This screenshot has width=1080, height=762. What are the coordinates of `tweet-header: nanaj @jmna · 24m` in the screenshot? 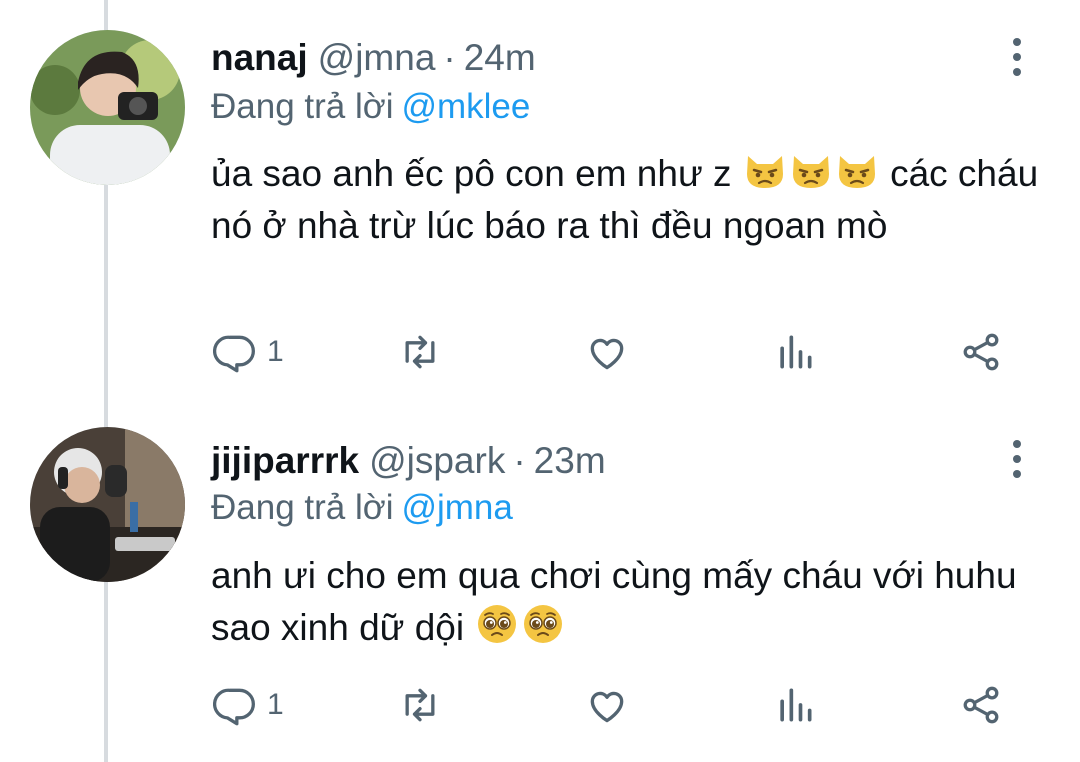 It's located at (605, 58).